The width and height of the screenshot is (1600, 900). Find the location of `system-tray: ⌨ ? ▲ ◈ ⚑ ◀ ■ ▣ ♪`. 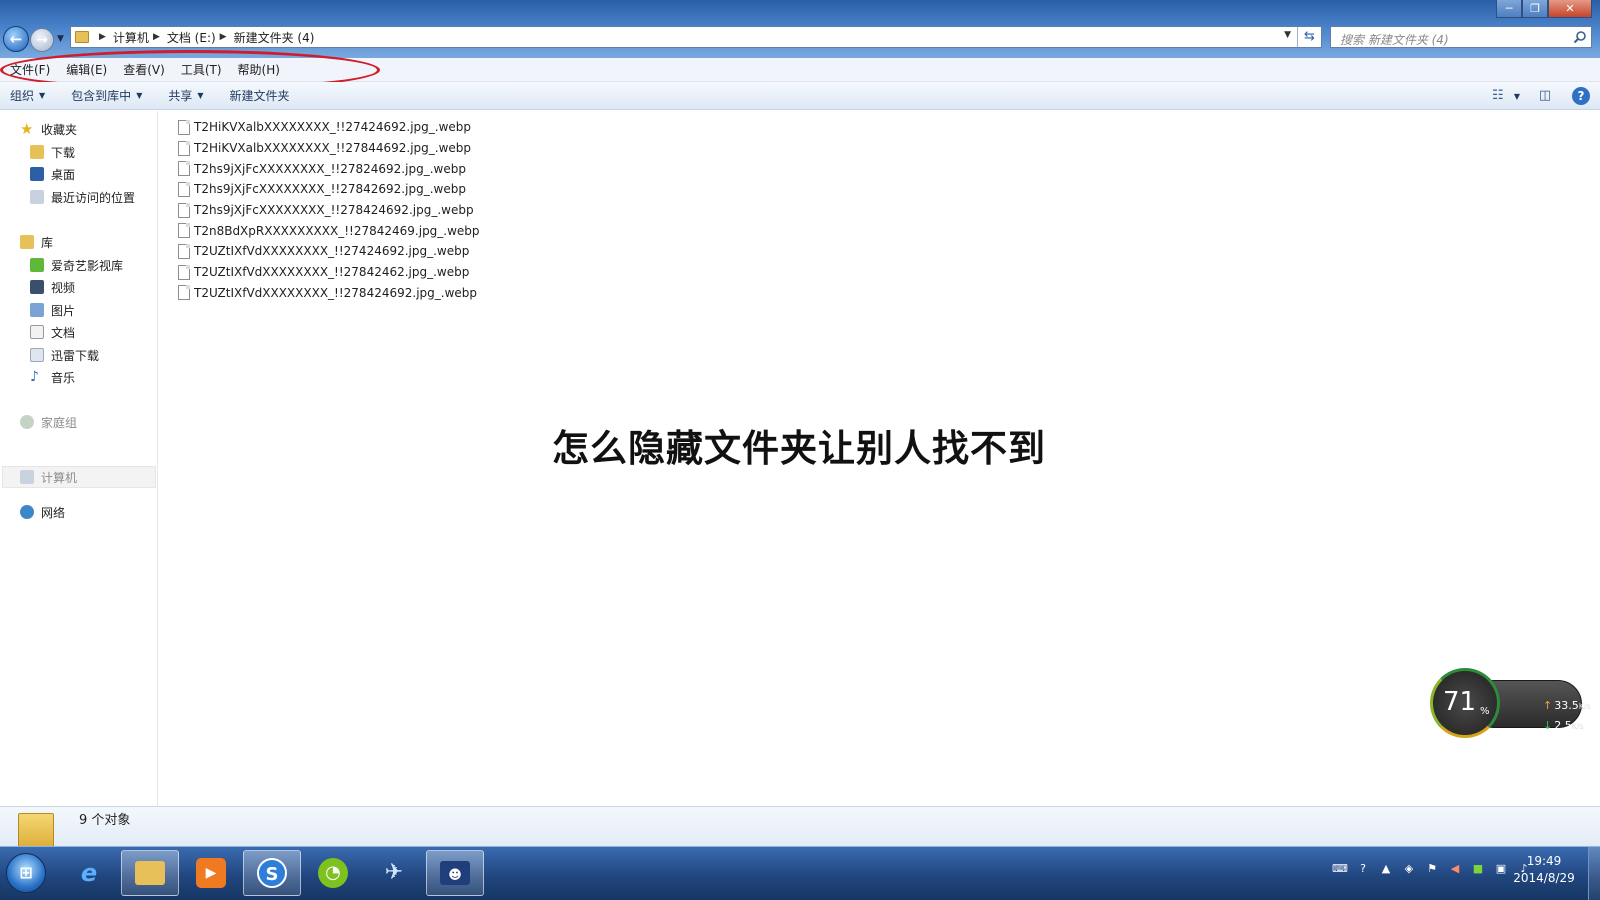

system-tray: ⌨ ? ▲ ◈ ⚑ ◀ ■ ▣ ♪ is located at coordinates (1428, 869).